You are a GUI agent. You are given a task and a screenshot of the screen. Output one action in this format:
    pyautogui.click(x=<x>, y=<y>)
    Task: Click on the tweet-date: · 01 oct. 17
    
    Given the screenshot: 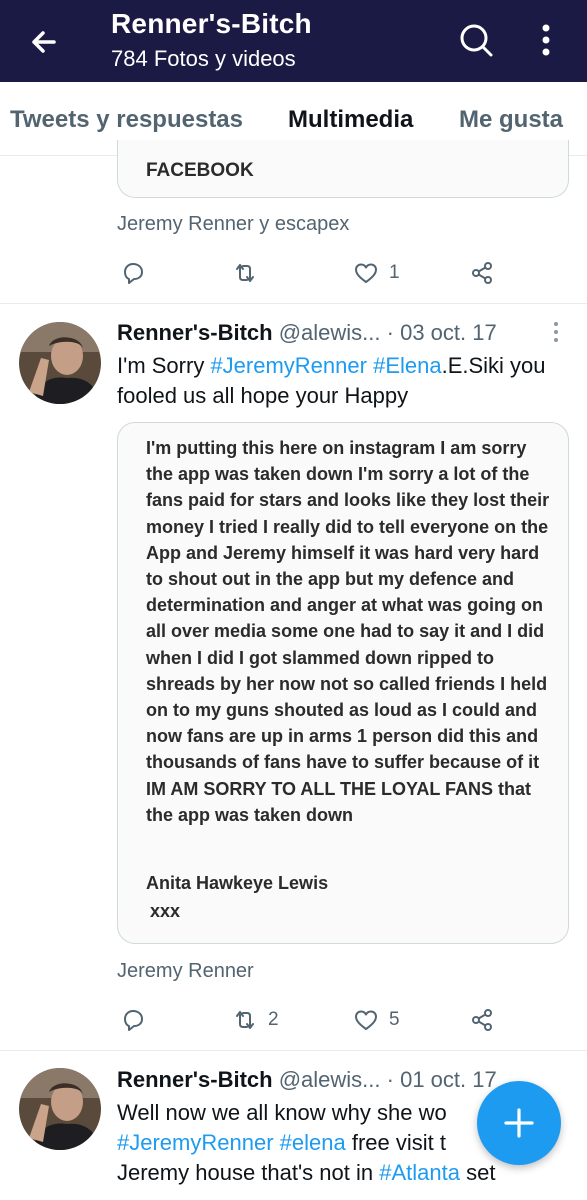 What is the action you would take?
    pyautogui.click(x=442, y=1079)
    